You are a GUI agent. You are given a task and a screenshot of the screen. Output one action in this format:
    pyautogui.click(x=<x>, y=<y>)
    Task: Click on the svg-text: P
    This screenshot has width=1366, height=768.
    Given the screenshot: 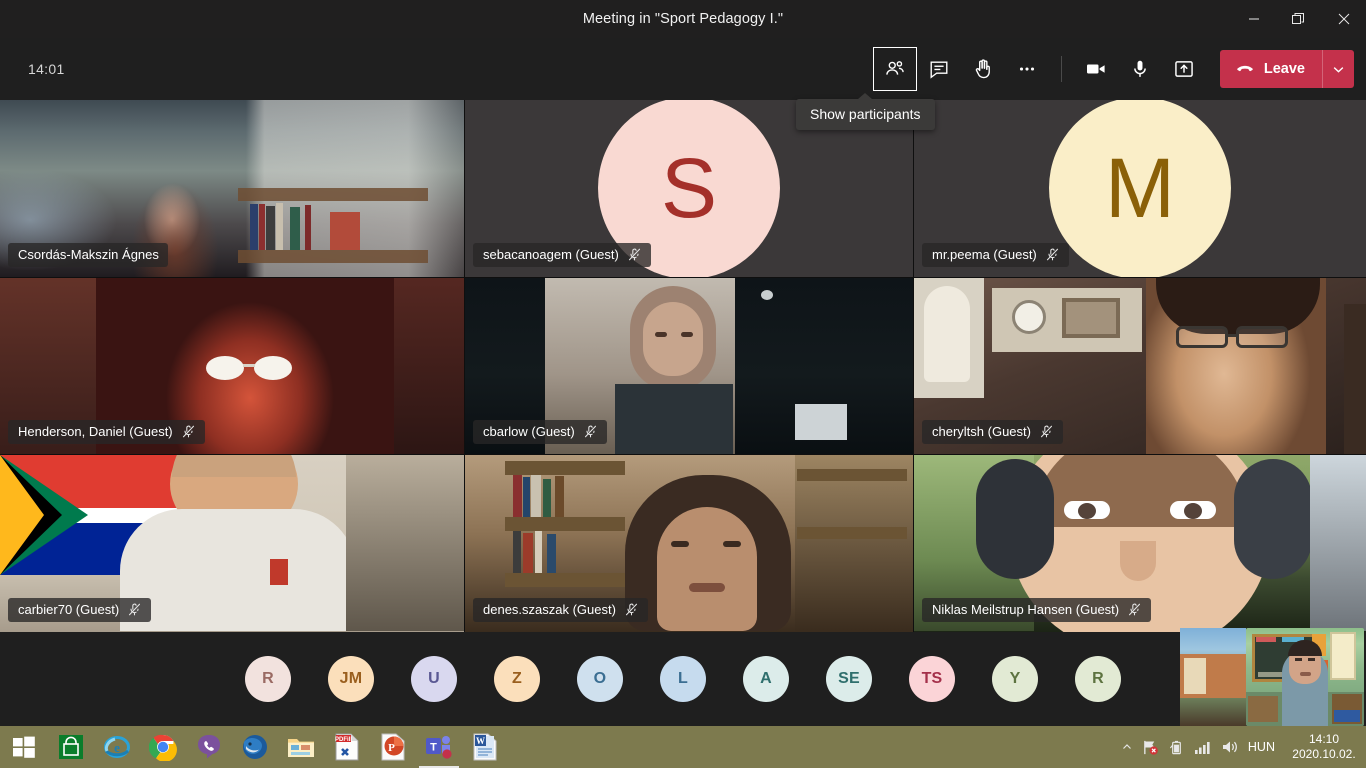 What is the action you would take?
    pyautogui.click(x=391, y=748)
    